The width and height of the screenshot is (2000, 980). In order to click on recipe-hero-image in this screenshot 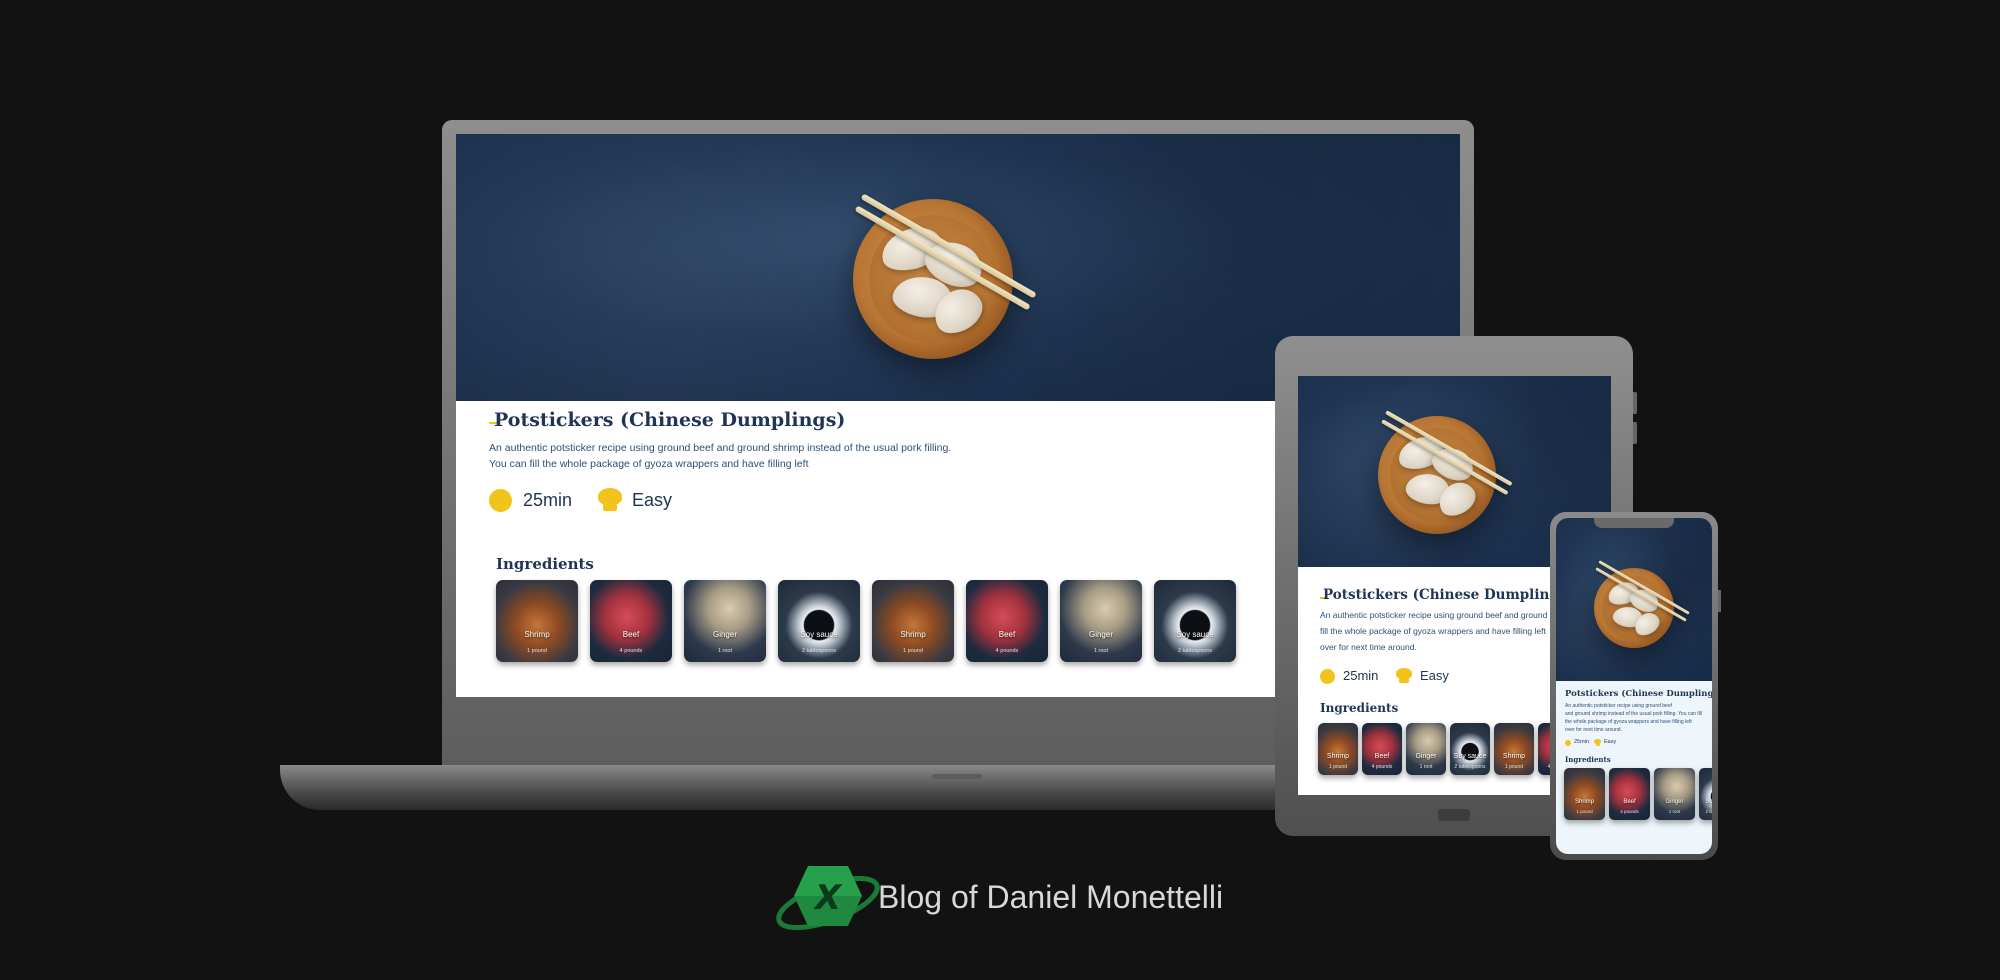, I will do `click(1634, 599)`.